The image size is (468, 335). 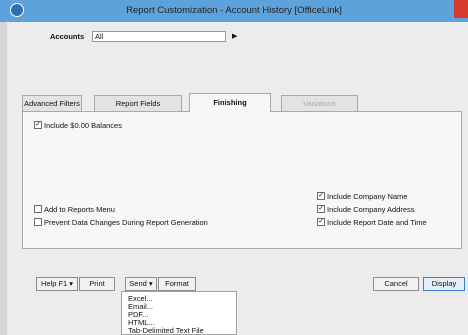 I want to click on tab-finishing: Finishing, so click(x=230, y=102).